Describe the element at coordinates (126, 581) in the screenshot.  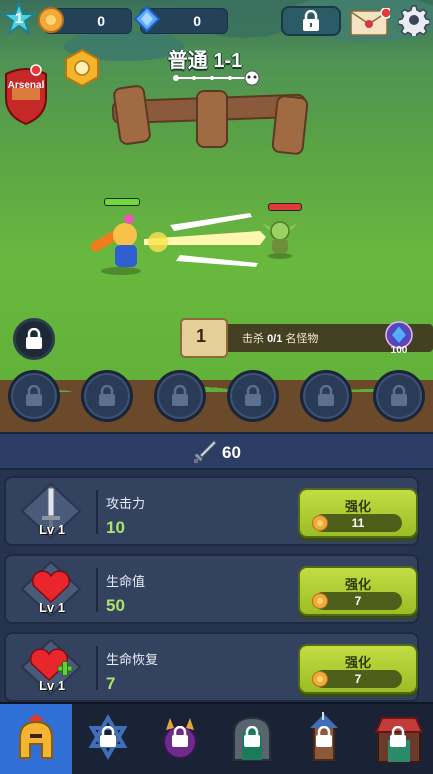
I see `health-label: 生命值` at that location.